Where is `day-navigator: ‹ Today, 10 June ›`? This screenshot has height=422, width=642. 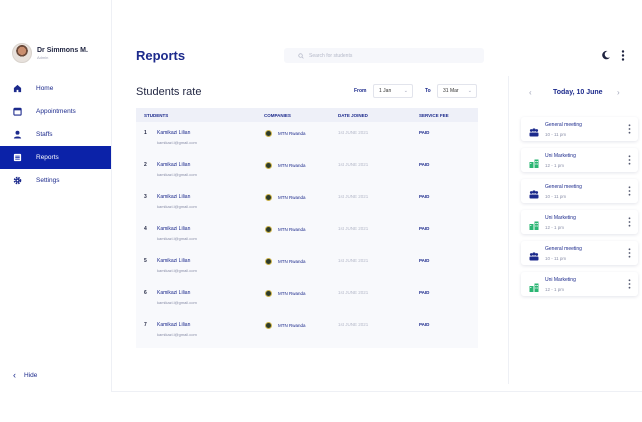
day-navigator: ‹ Today, 10 June › is located at coordinates (575, 94).